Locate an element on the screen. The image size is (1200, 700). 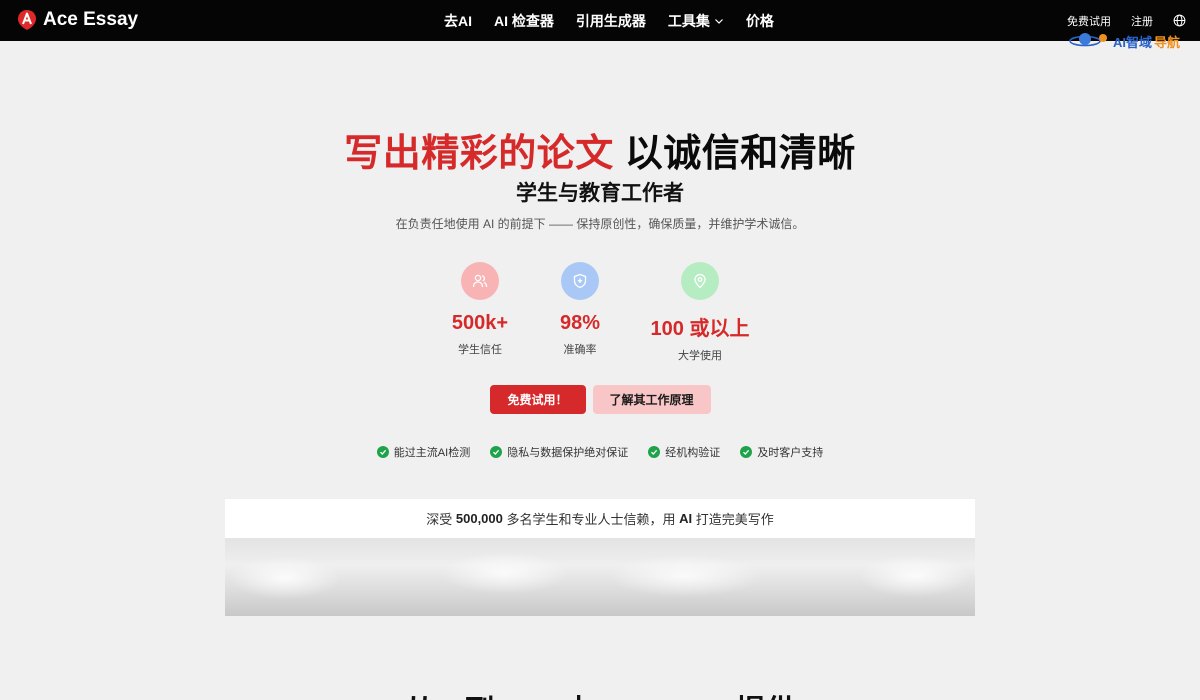
how-it-works-button: 了解其工作原理 is located at coordinates (651, 399).